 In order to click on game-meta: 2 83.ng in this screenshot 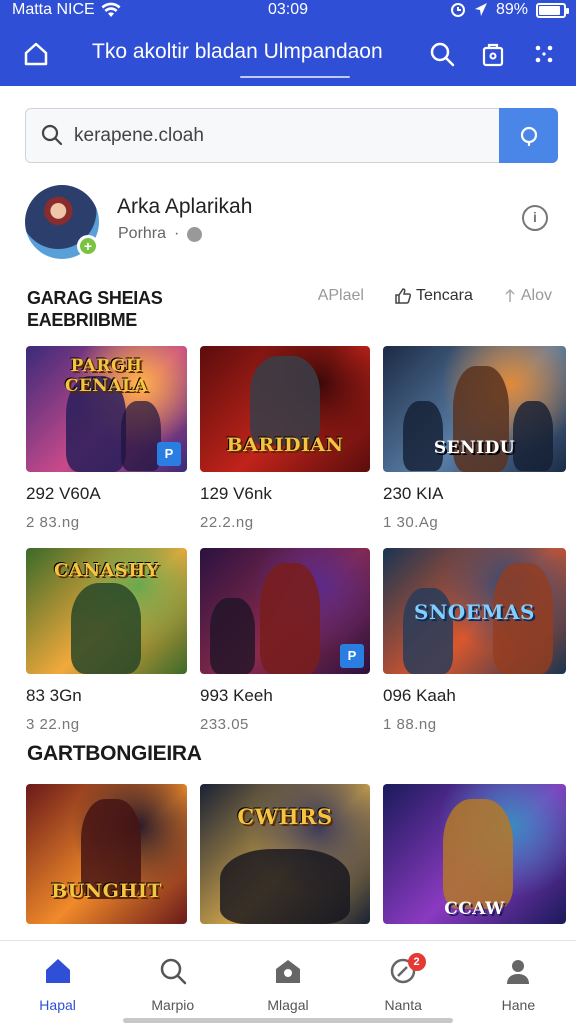, I will do `click(53, 522)`.